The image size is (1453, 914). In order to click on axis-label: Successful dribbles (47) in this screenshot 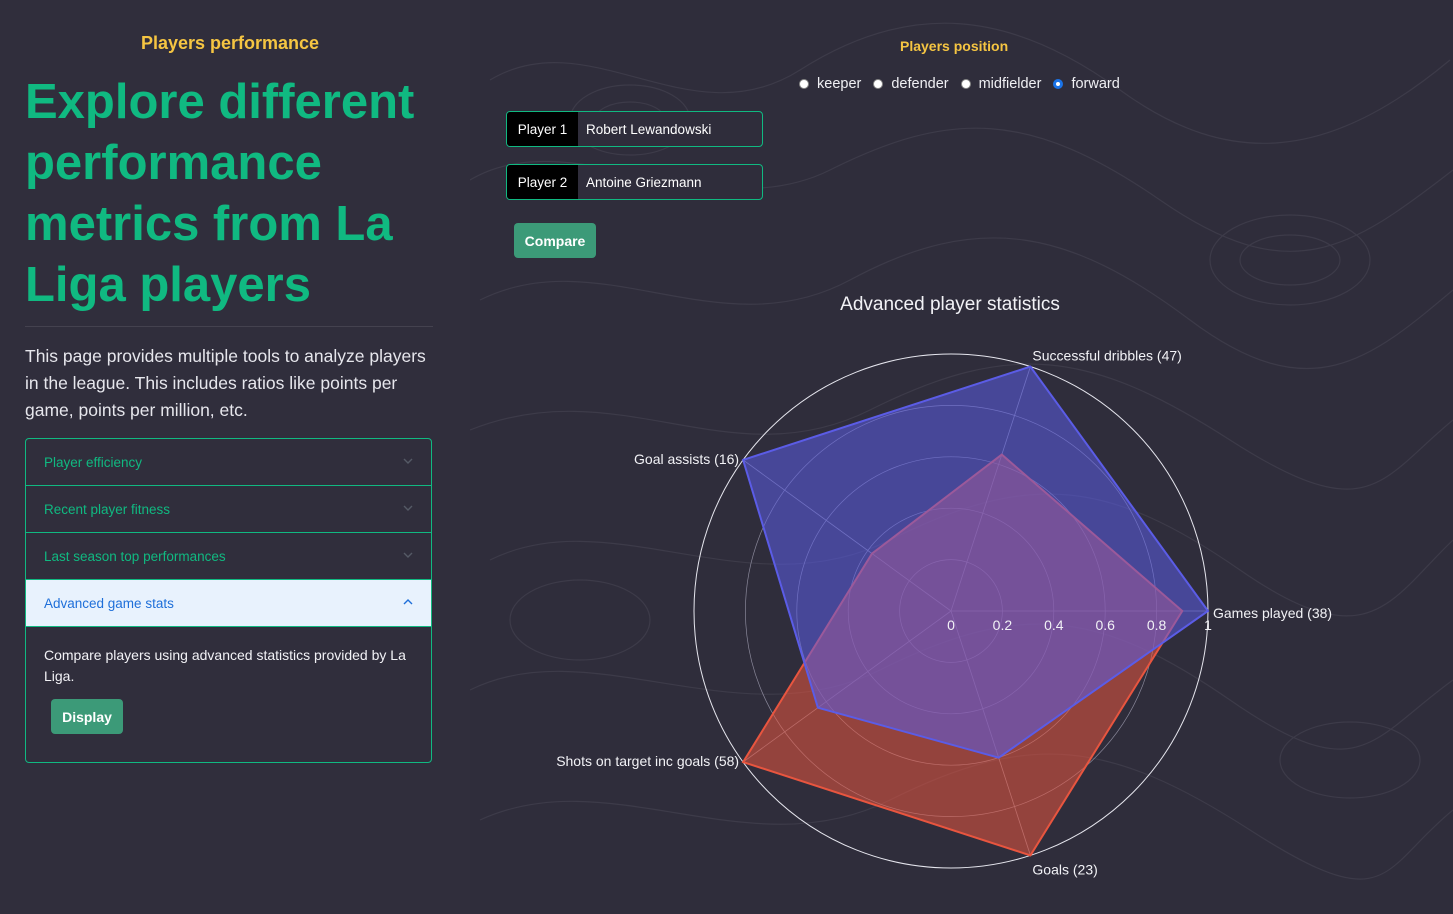, I will do `click(1106, 356)`.